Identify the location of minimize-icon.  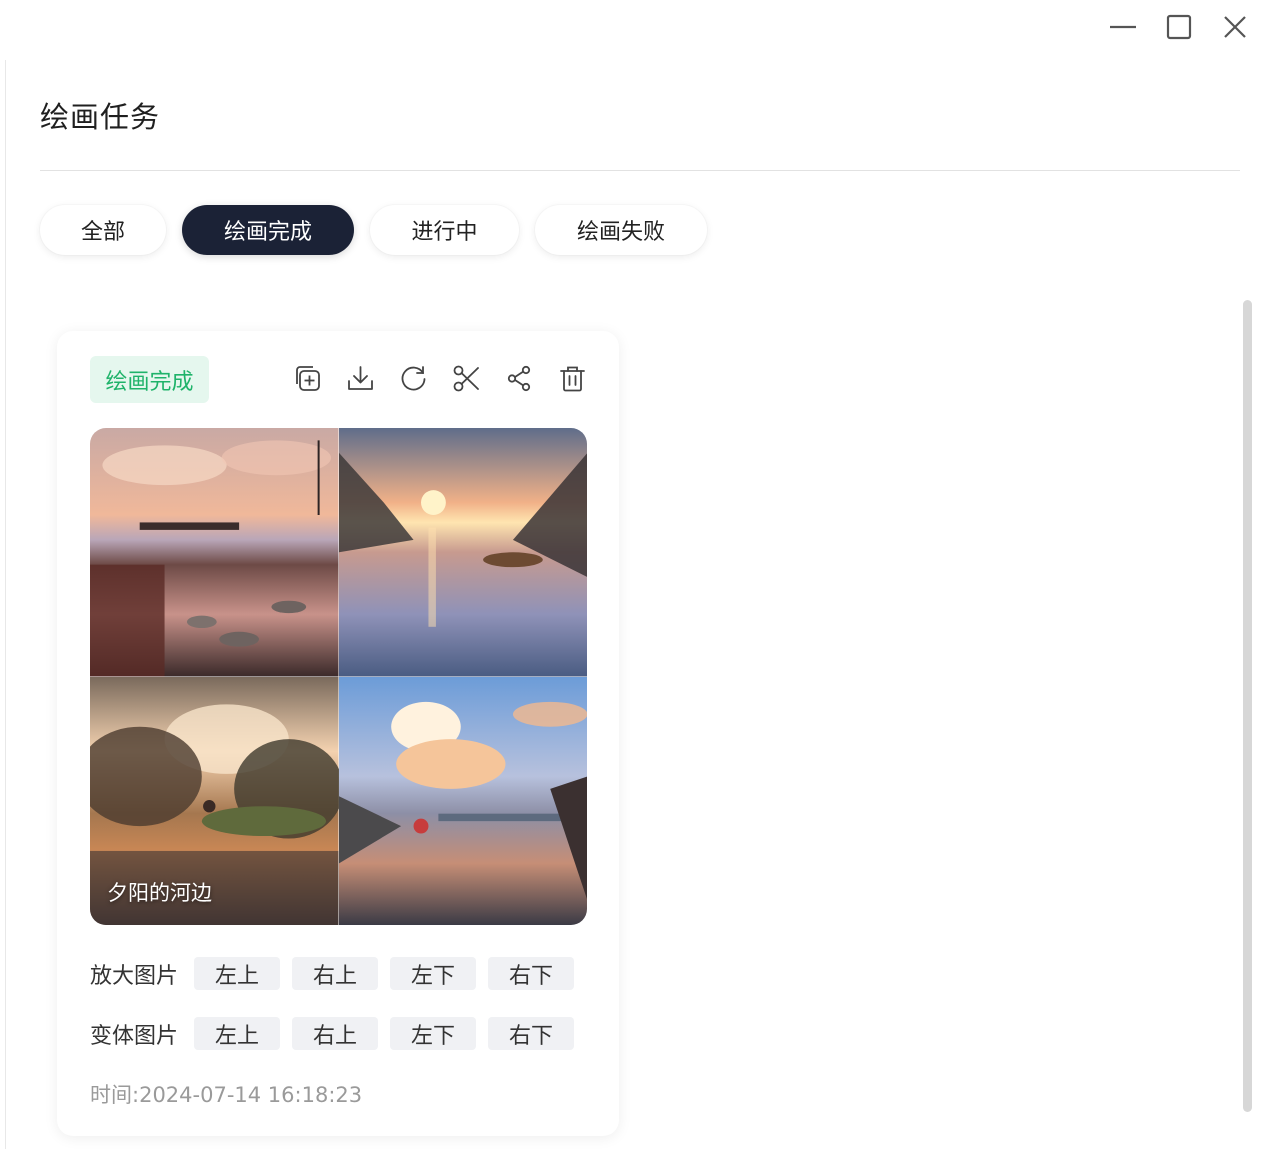
(1123, 27).